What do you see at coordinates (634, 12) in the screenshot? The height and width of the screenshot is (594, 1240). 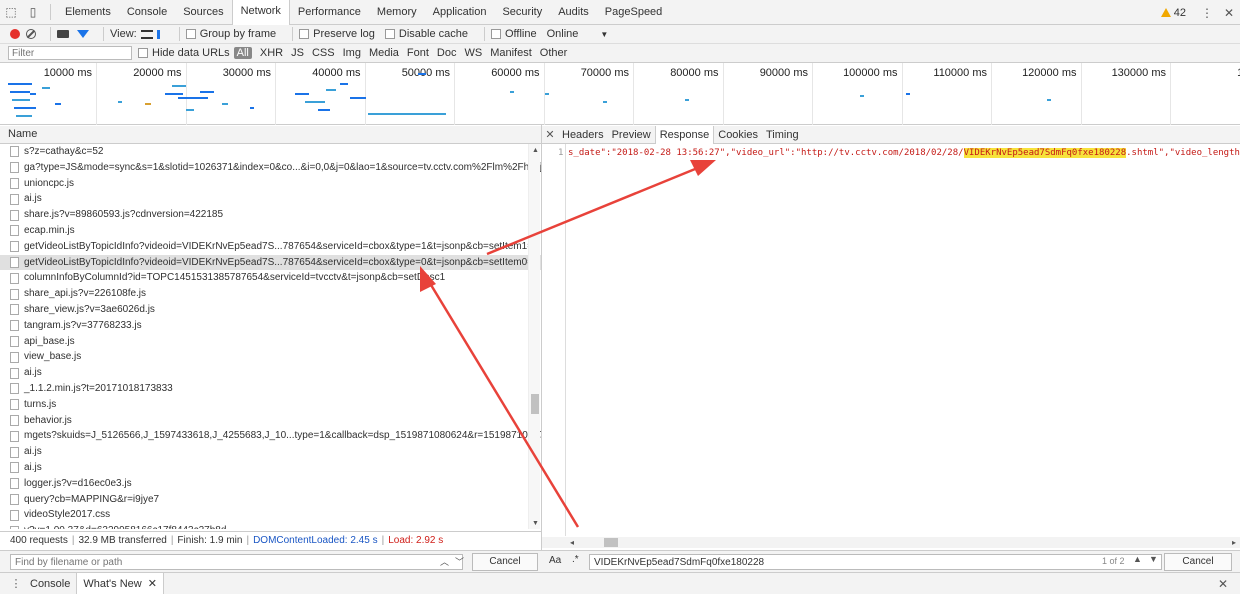 I see `tab-pagespeed: PageSpeed` at bounding box center [634, 12].